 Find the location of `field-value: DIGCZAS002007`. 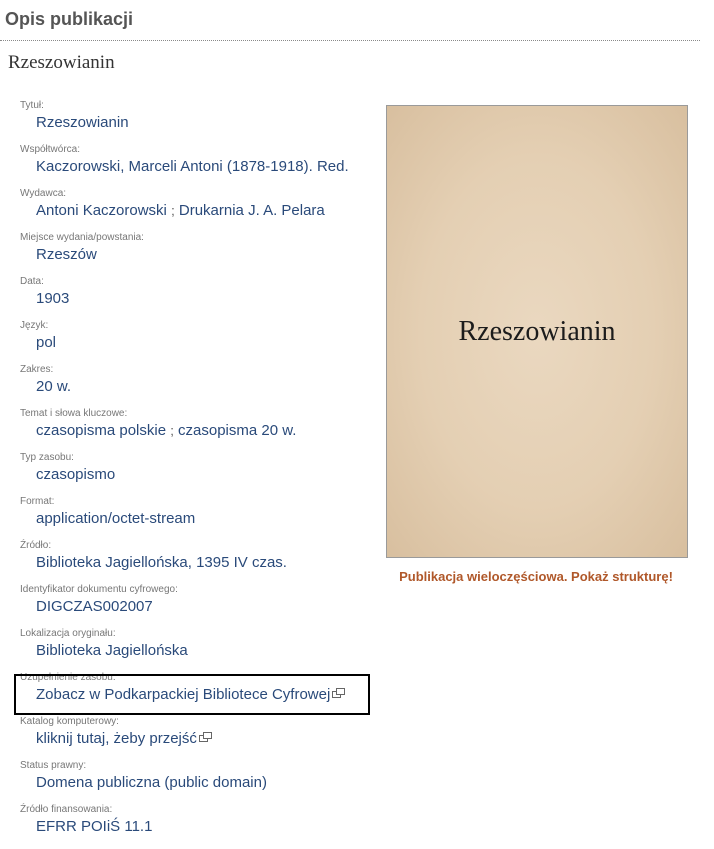

field-value: DIGCZAS002007 is located at coordinates (94, 606).